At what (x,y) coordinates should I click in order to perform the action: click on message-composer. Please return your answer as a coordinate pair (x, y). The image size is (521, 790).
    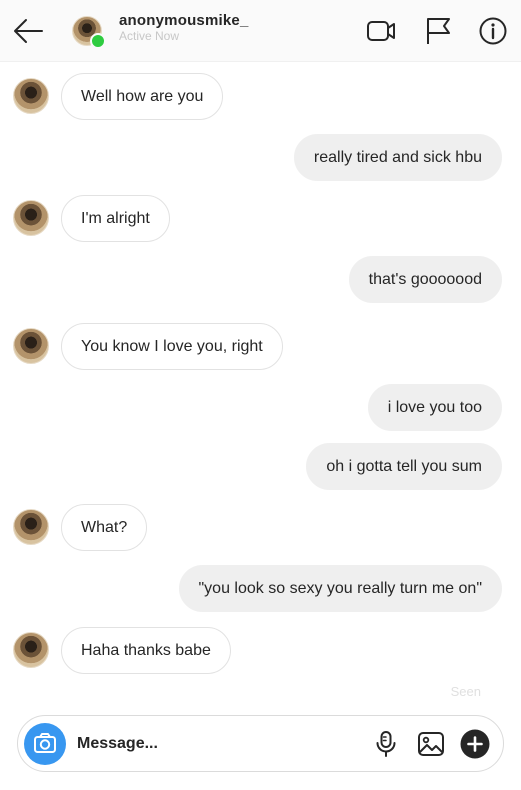
    Looking at the image, I should click on (260, 743).